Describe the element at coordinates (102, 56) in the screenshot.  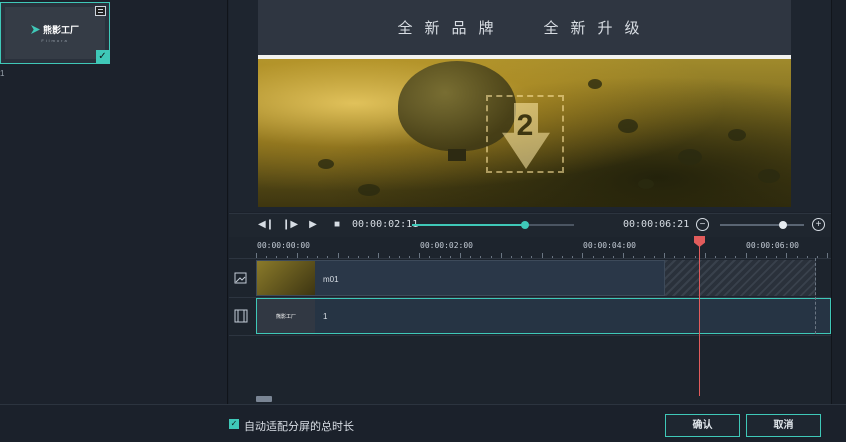
I see `selected-check-icon: ✓` at that location.